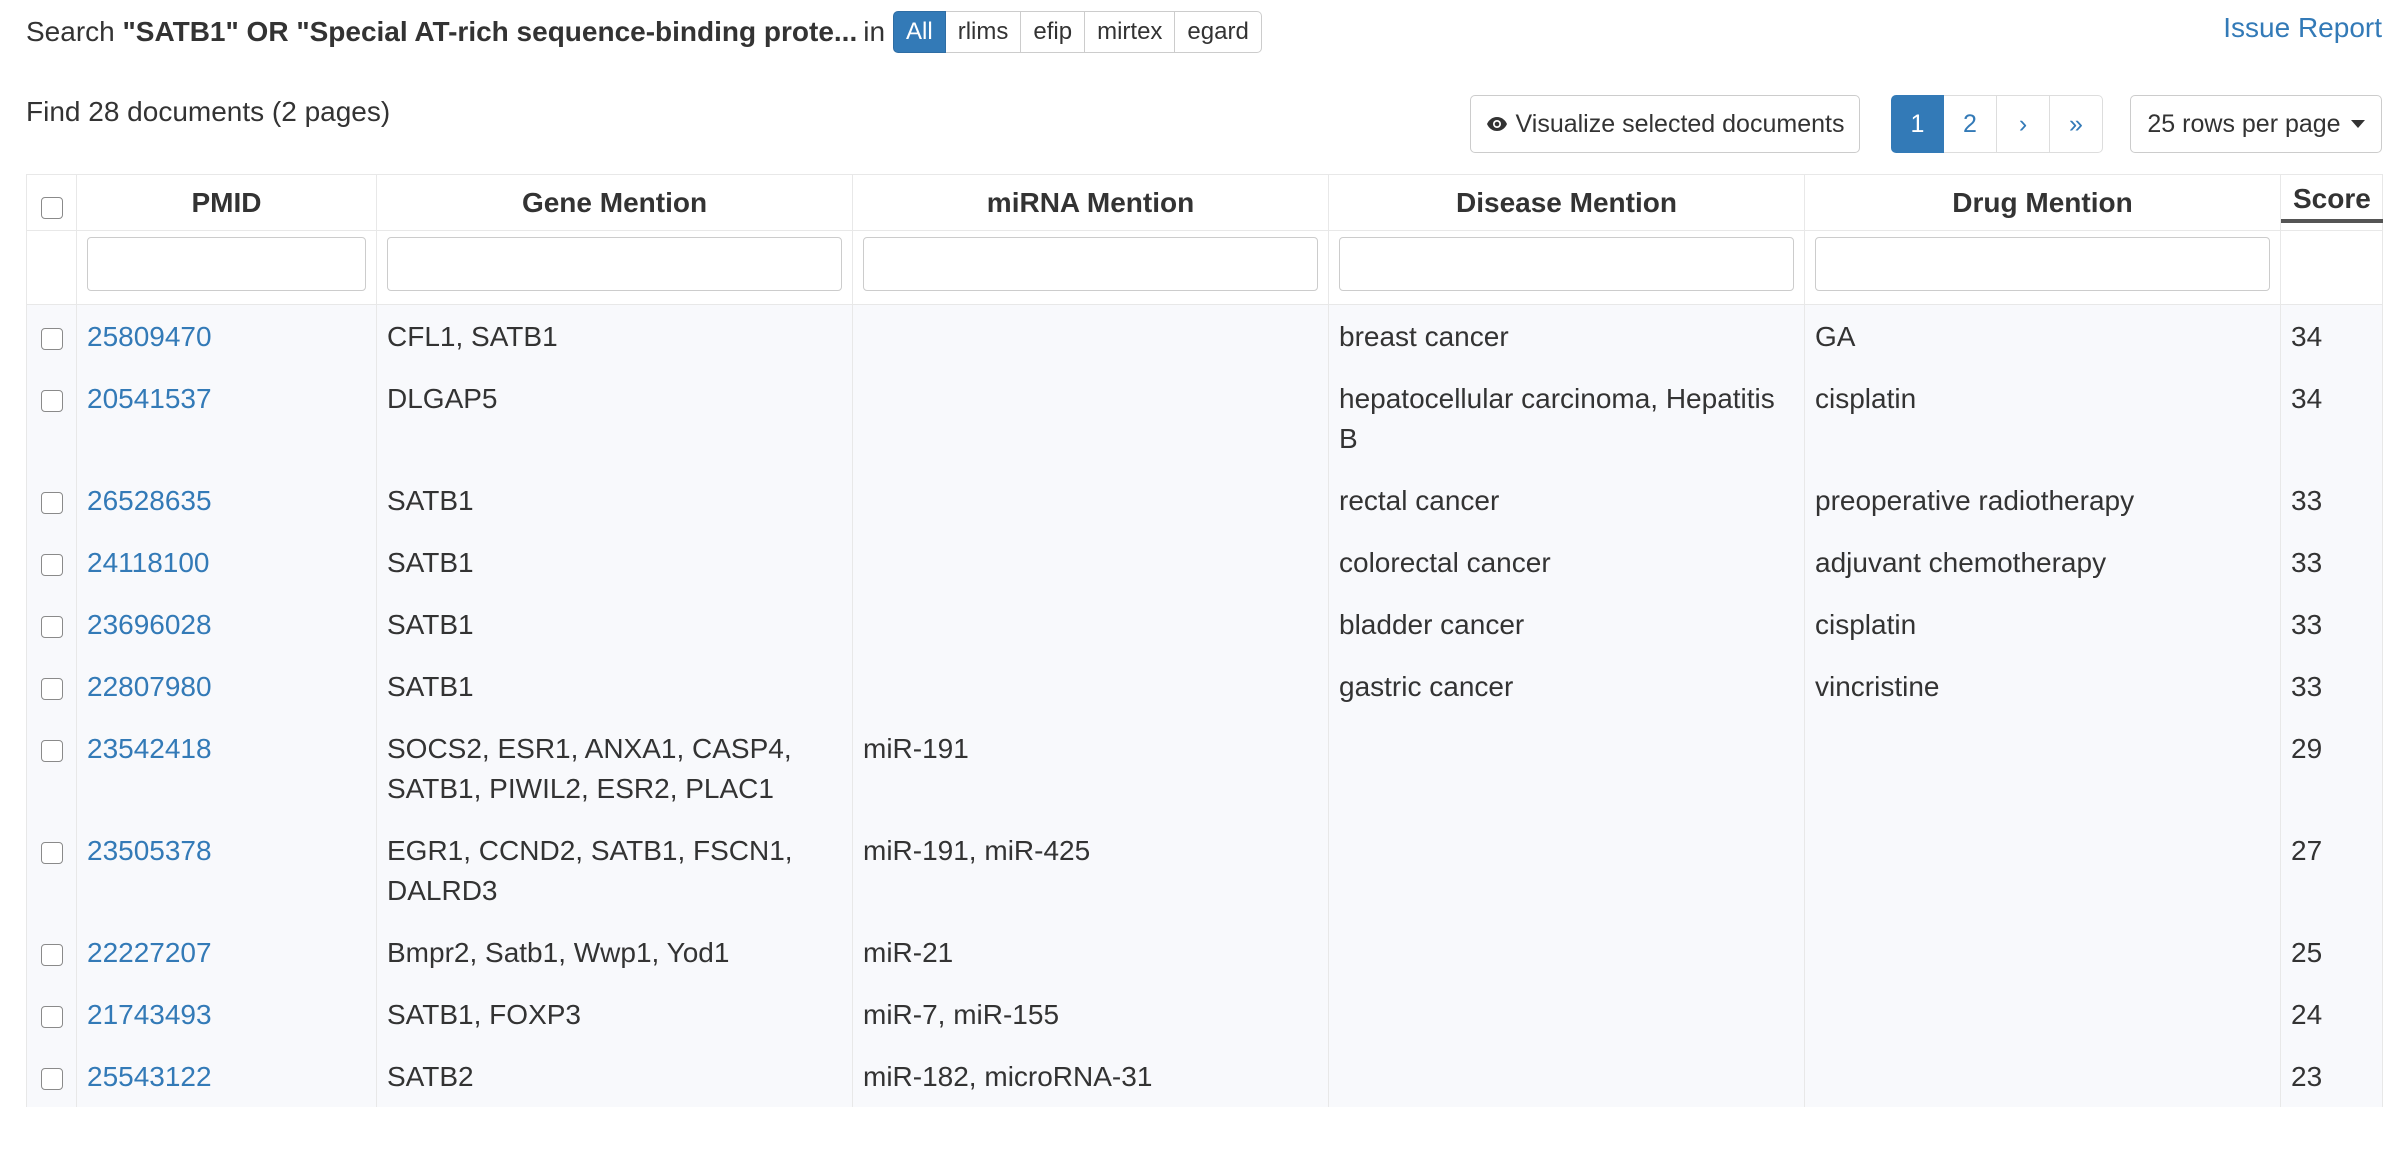 Image resolution: width=2400 pixels, height=1162 pixels. Describe the element at coordinates (1053, 32) in the screenshot. I see `source-filter-efip: efip` at that location.